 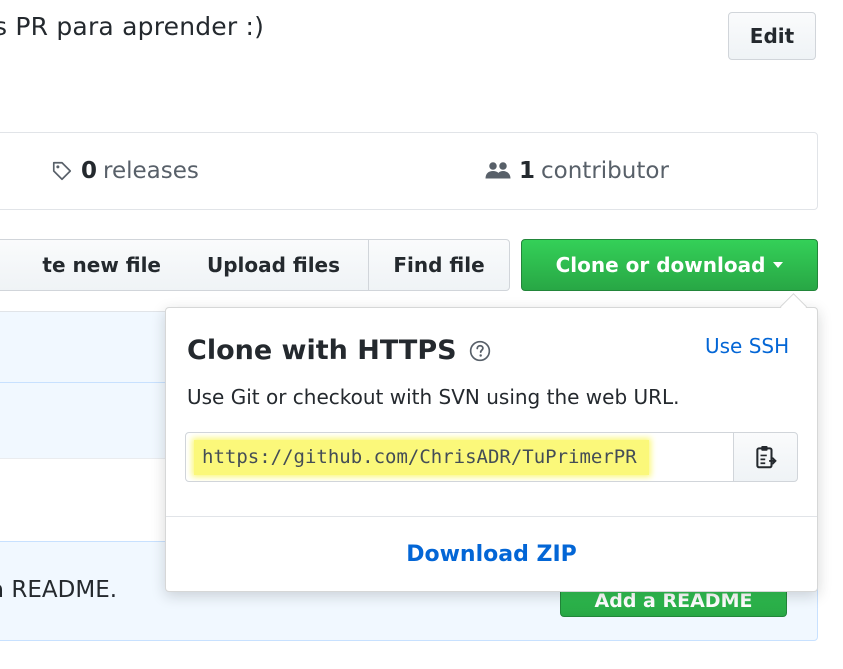 I want to click on use-ssh-link: Use SSH, so click(x=747, y=346).